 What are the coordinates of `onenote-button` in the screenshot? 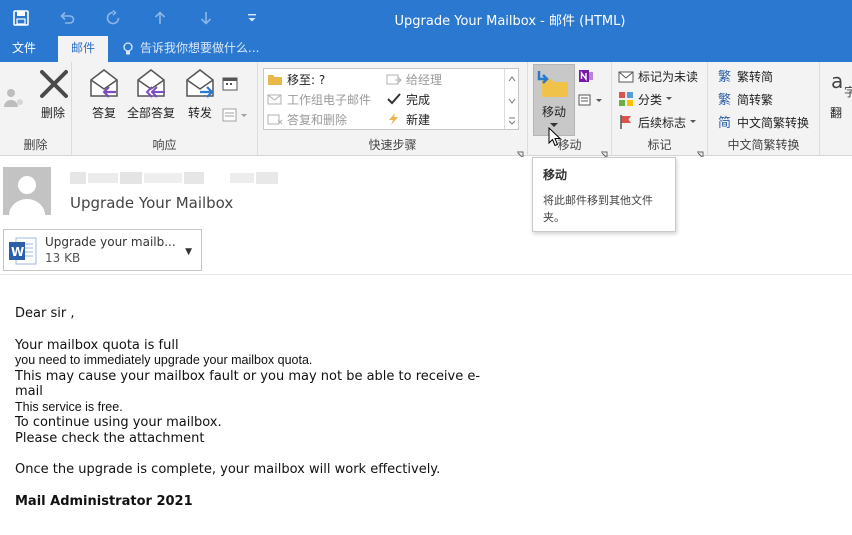 It's located at (588, 76).